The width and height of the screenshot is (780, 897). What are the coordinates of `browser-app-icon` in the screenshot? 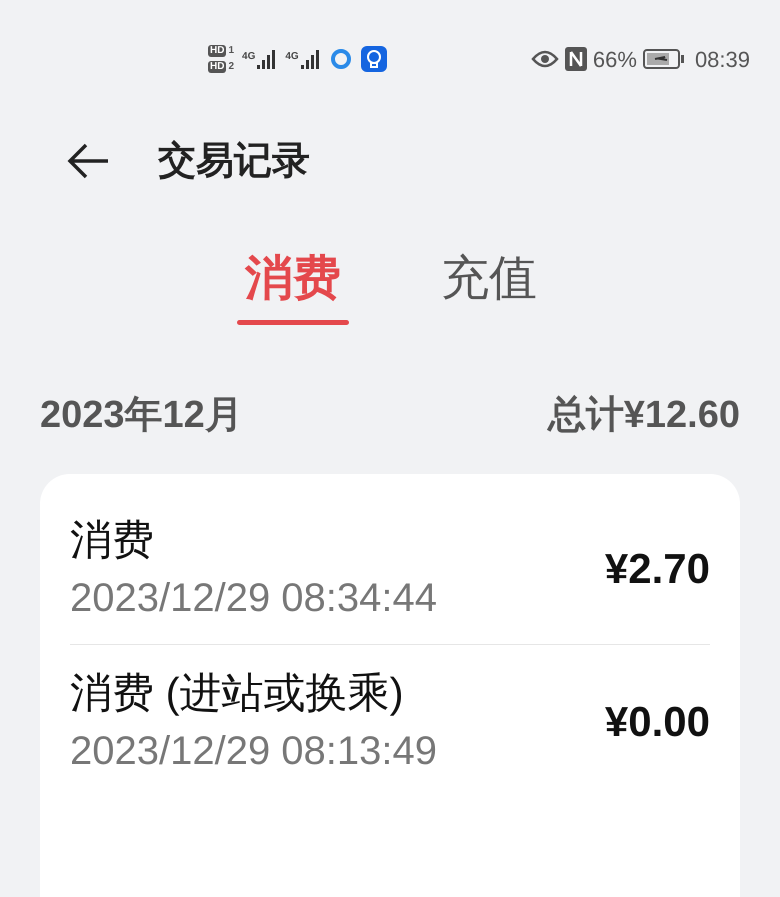 It's located at (340, 59).